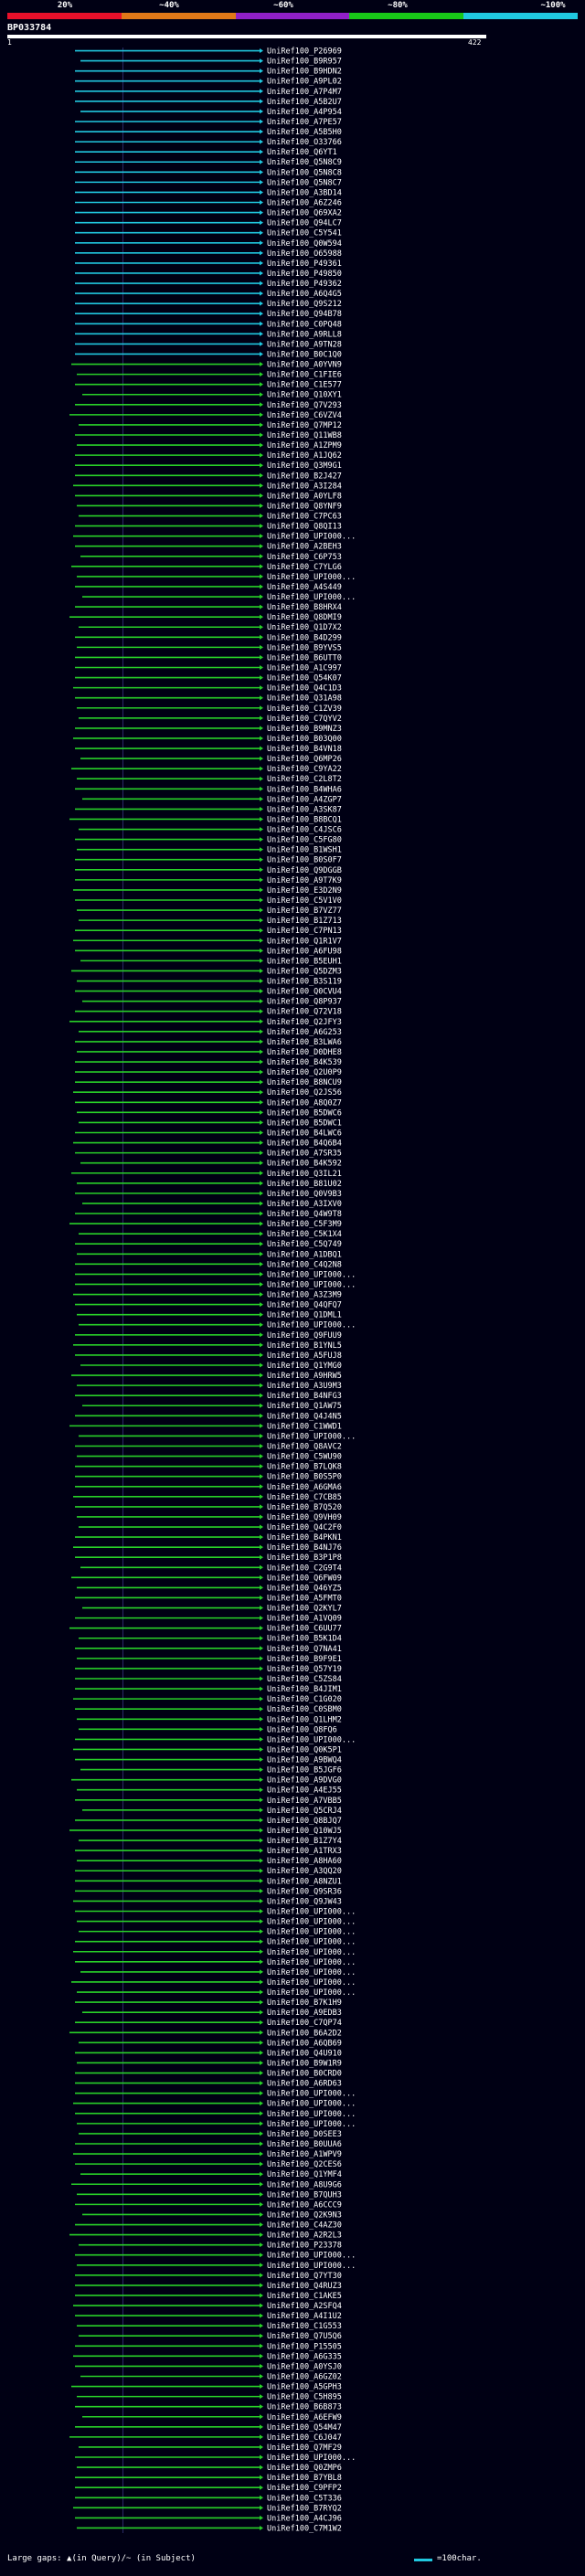 This screenshot has width=585, height=2576. I want to click on hit-label: UniRef100_B5K1D4, so click(304, 1639).